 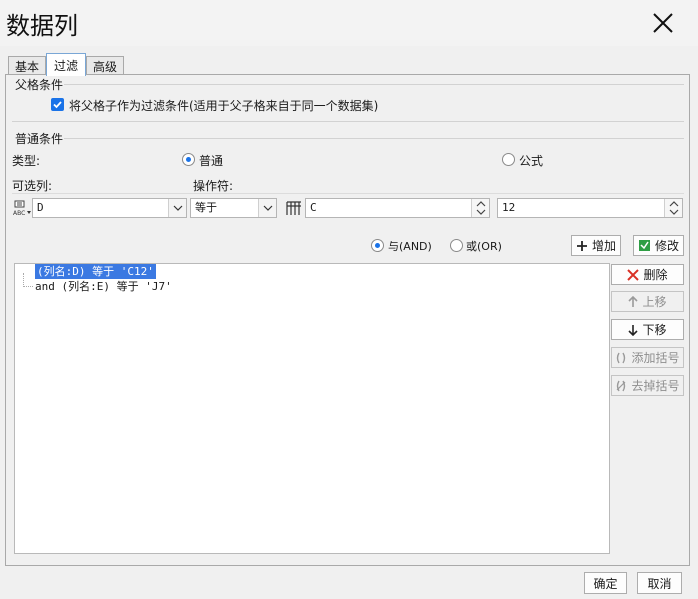 I want to click on column-type-icon: ABC, so click(x=22, y=208).